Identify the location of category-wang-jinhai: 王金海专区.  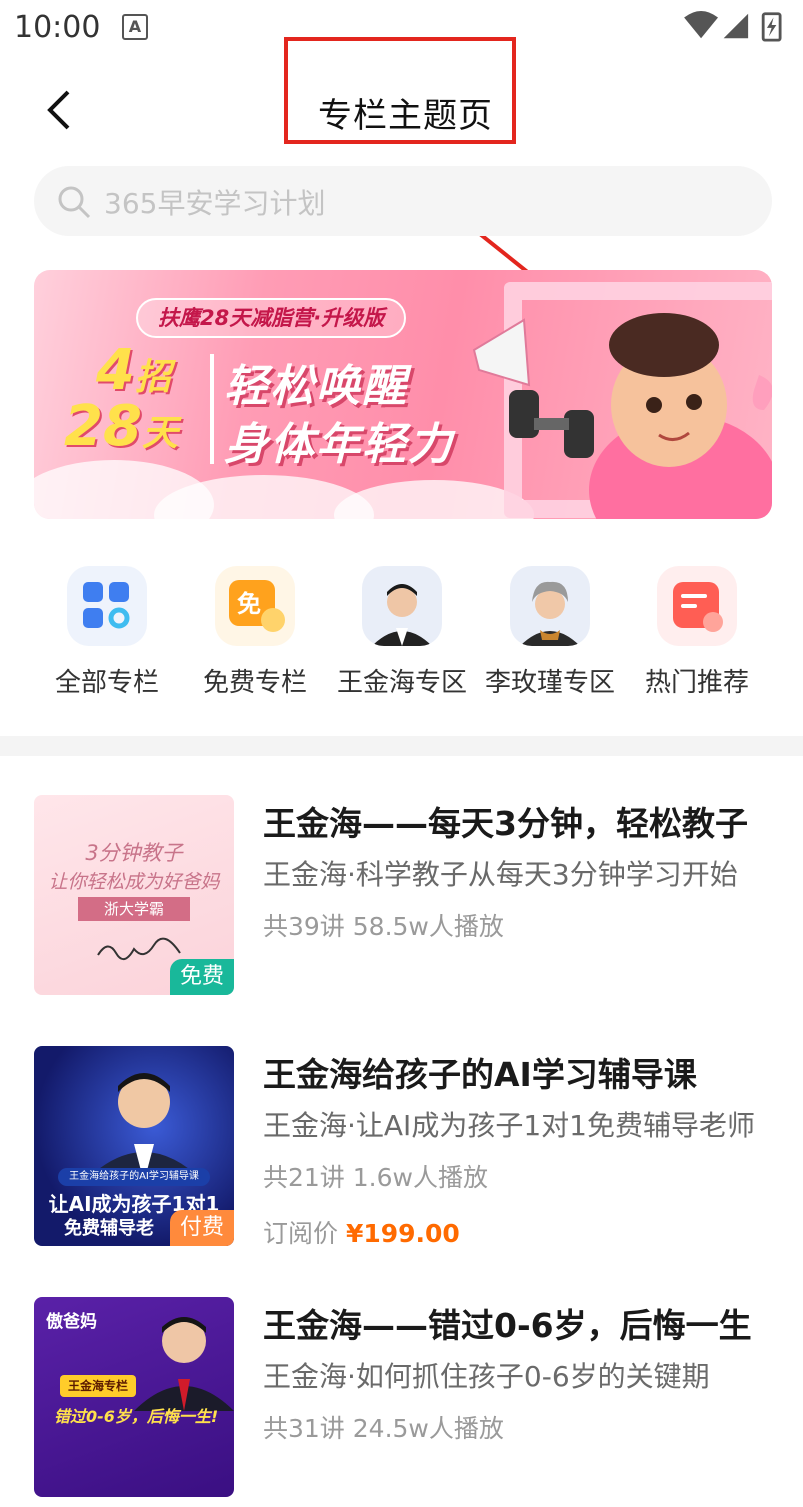
(402, 632).